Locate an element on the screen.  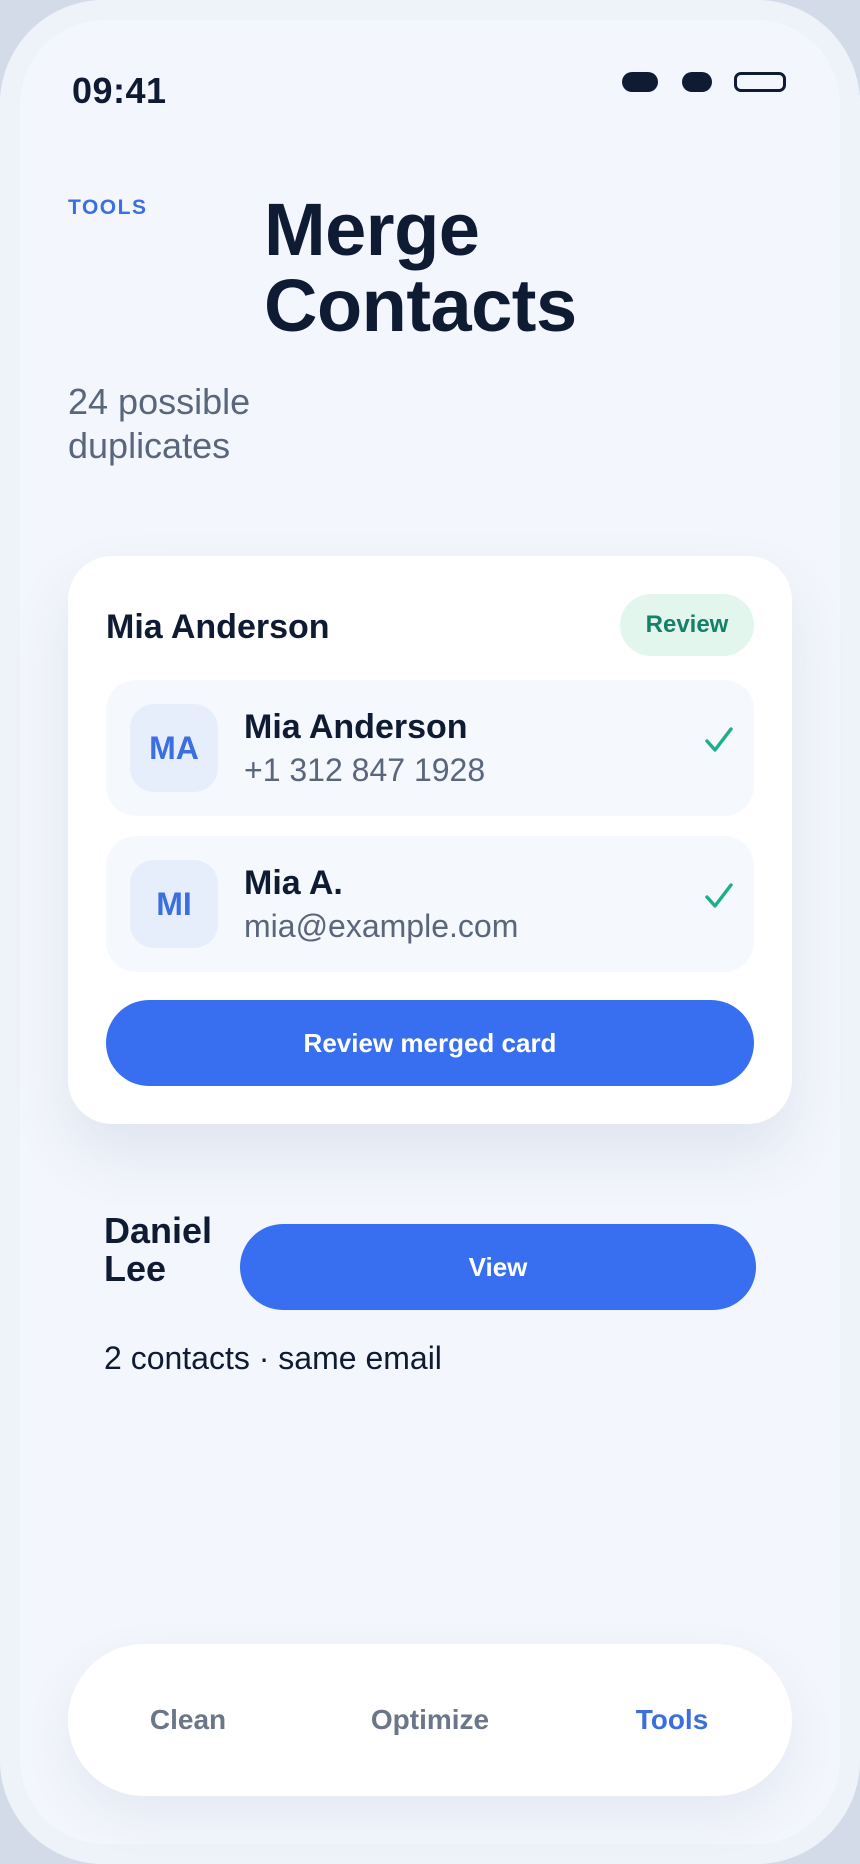
tab-optimize: Optimize is located at coordinates (430, 1720).